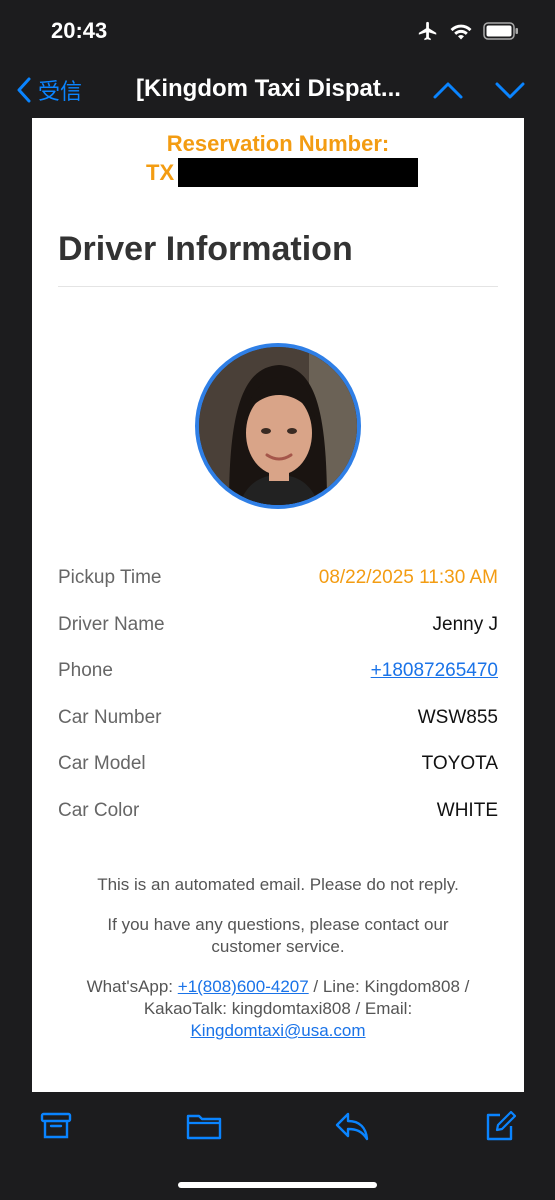  Describe the element at coordinates (99, 810) in the screenshot. I see `row-label: Car Color` at that location.